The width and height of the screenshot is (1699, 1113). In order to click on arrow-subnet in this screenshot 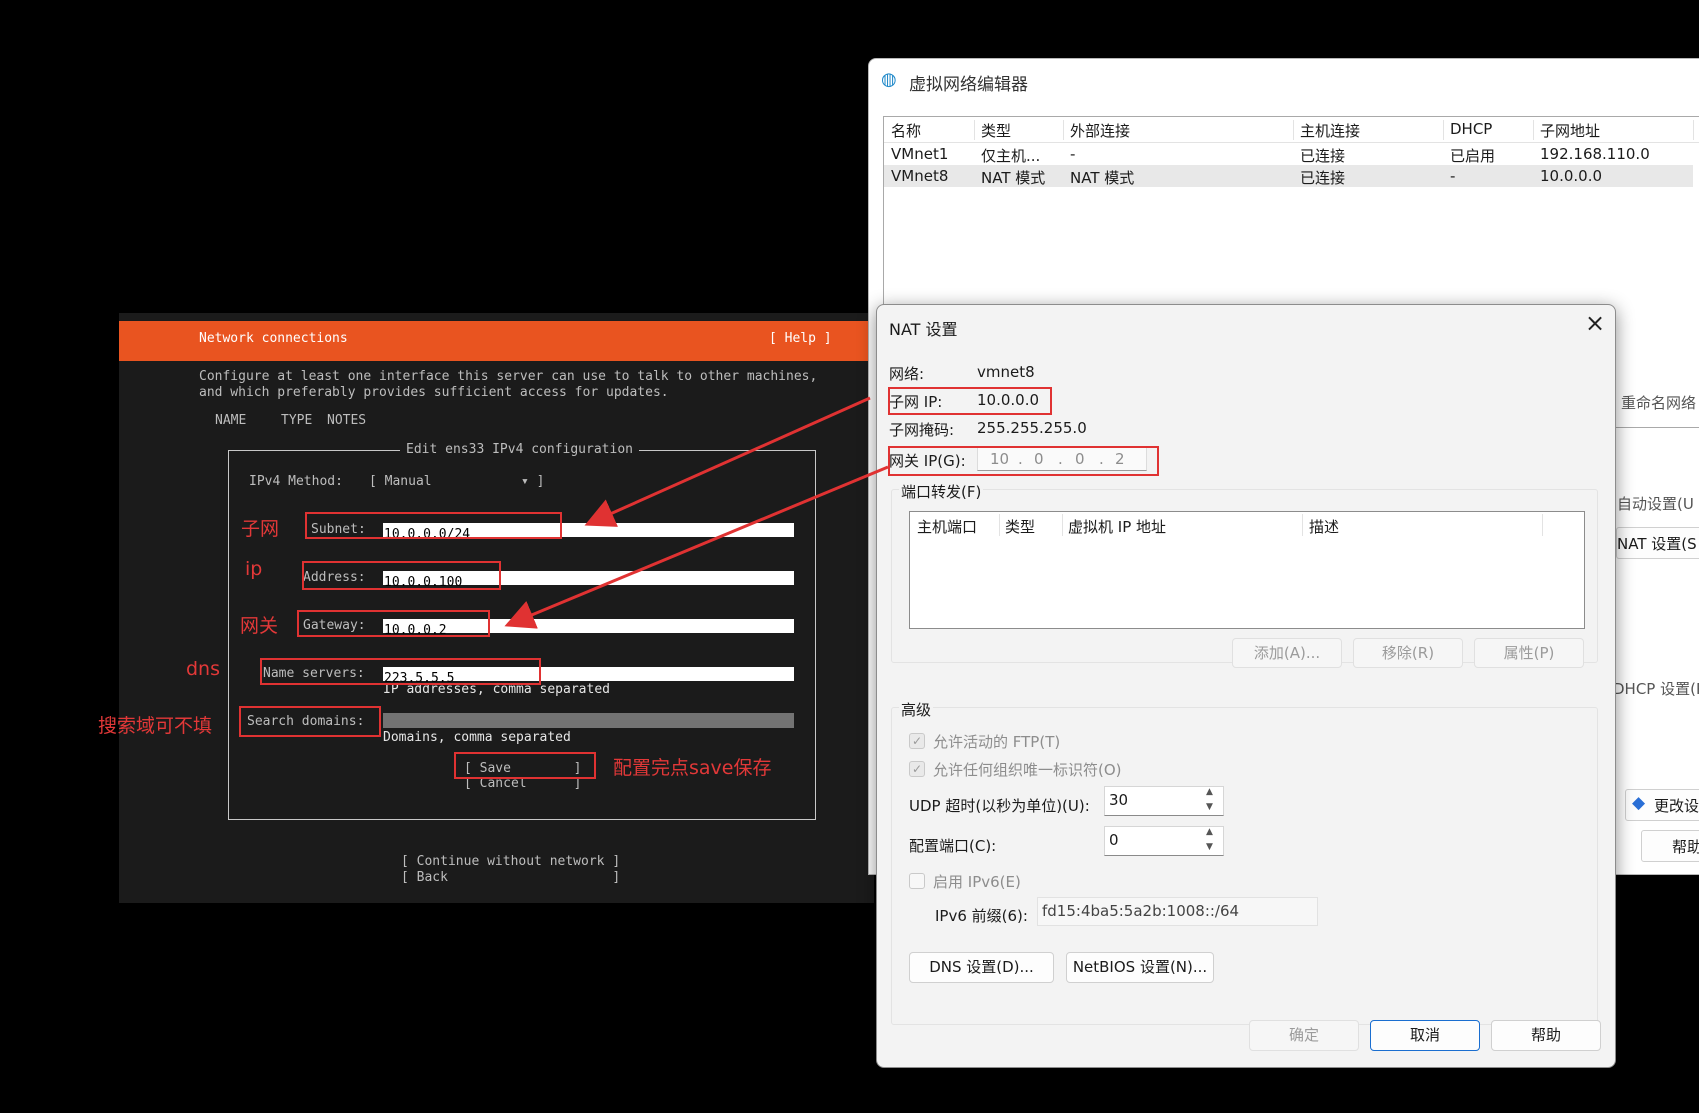, I will do `click(727, 461)`.